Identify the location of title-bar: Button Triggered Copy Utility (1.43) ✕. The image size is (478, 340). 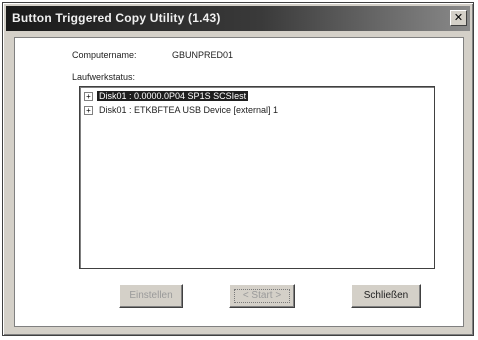
(238, 18).